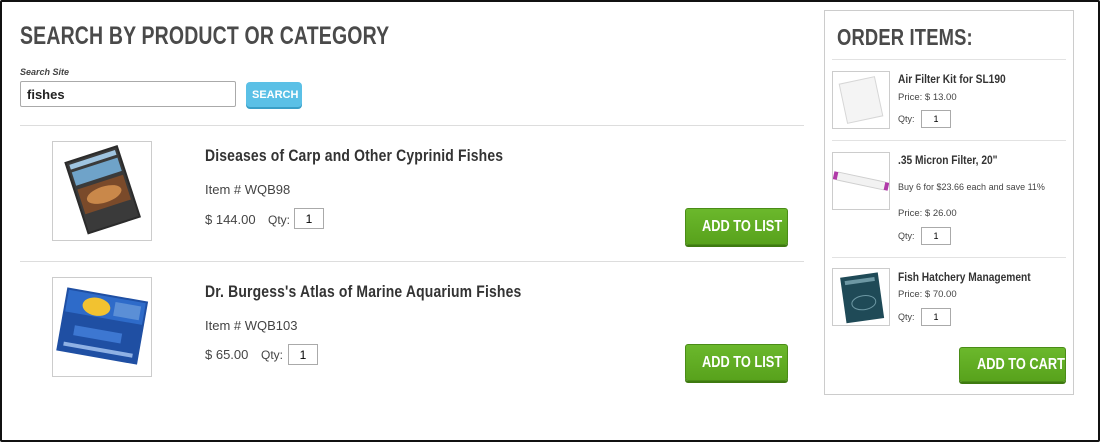 The width and height of the screenshot is (1100, 442). What do you see at coordinates (964, 277) in the screenshot?
I see `order-item-name: Fish Hatchery Management` at bounding box center [964, 277].